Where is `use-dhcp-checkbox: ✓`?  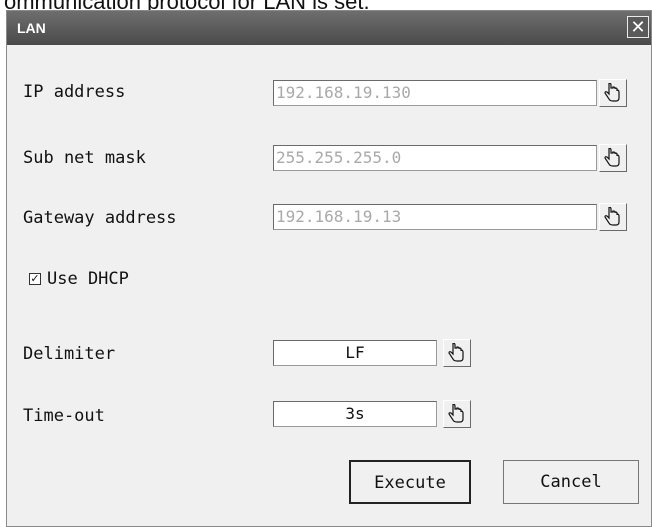 use-dhcp-checkbox: ✓ is located at coordinates (35, 279).